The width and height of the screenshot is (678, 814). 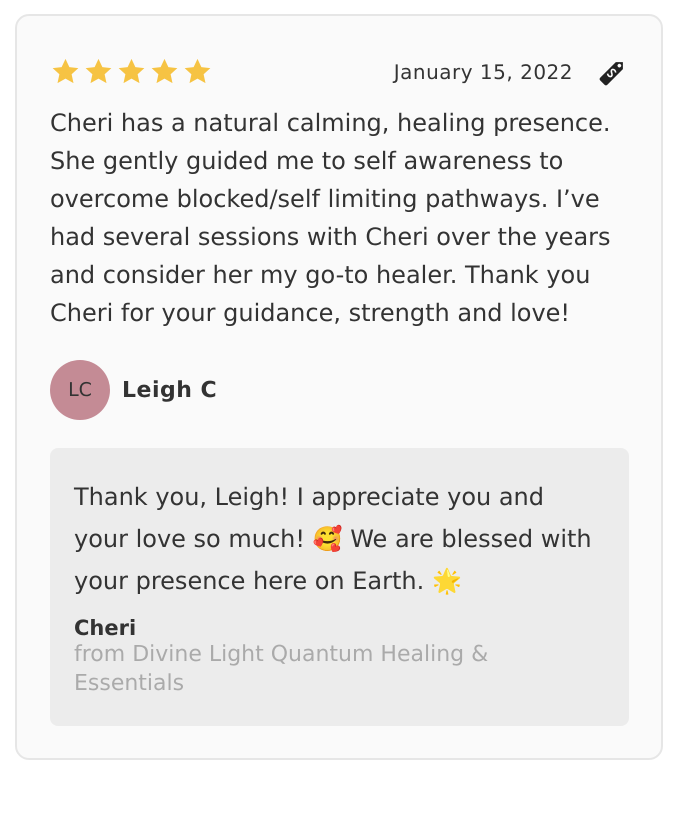 I want to click on review-date: January 15, 2022, so click(x=483, y=72).